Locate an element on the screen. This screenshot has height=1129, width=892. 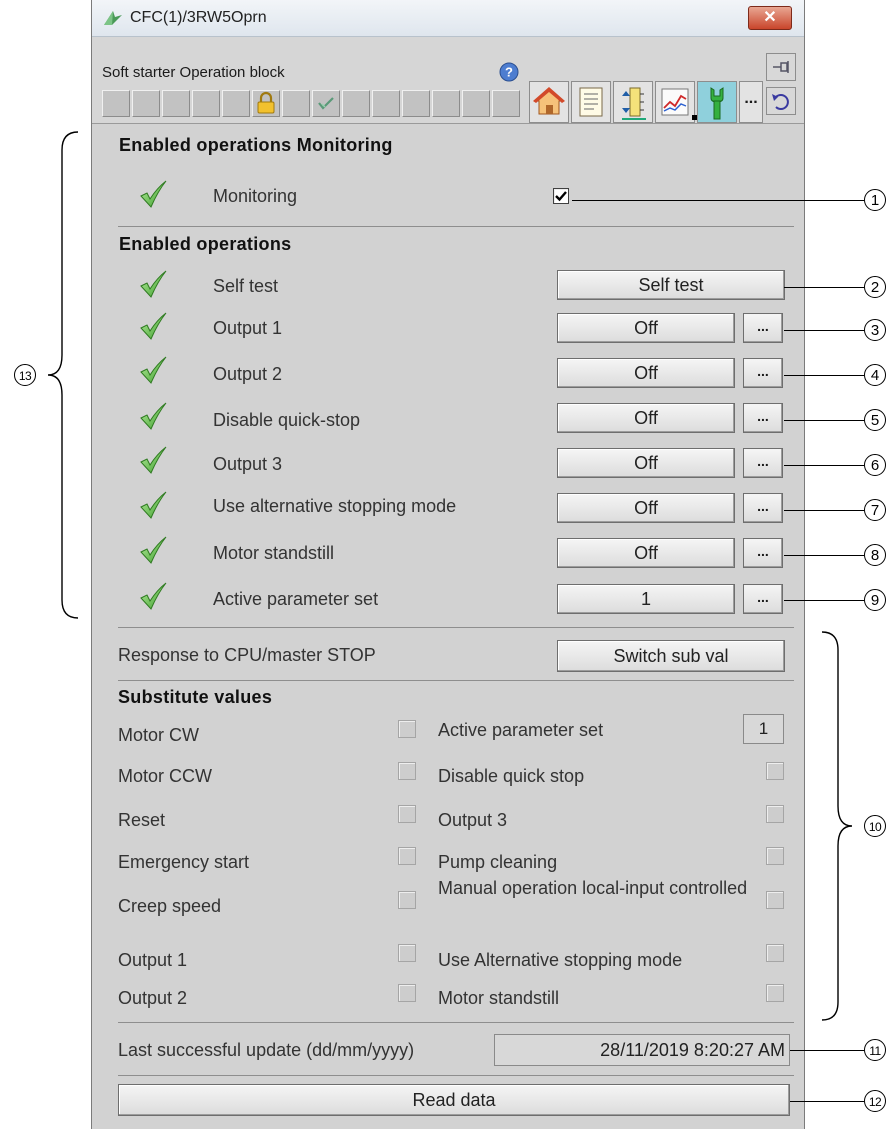
callout-12: 12 is located at coordinates (875, 1101).